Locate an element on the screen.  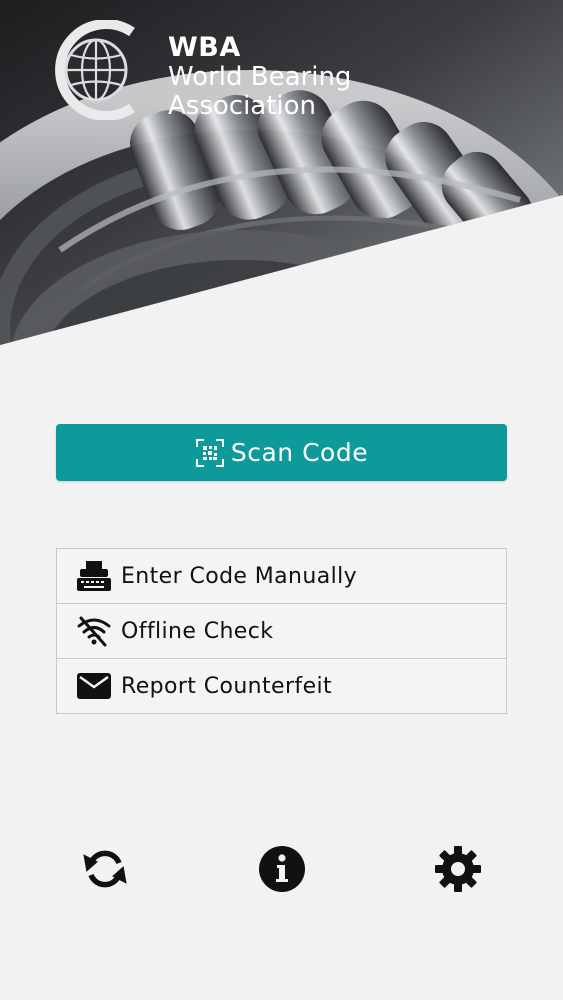
scan-code-button: Scan Code is located at coordinates (281, 452).